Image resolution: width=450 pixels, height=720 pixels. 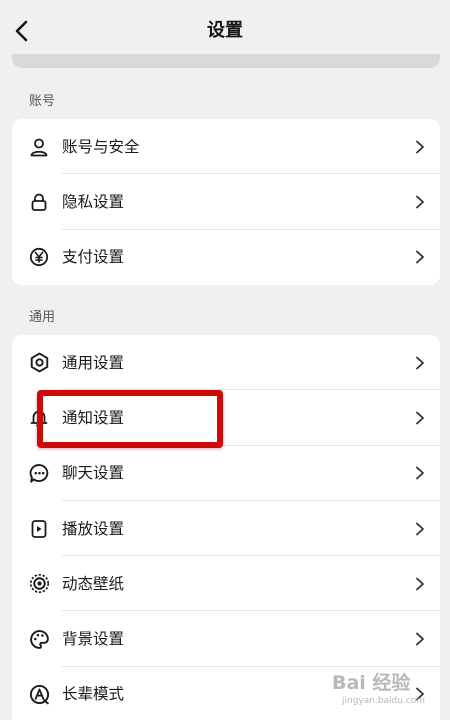 I want to click on settings-item-background: 背景设置, so click(x=226, y=639).